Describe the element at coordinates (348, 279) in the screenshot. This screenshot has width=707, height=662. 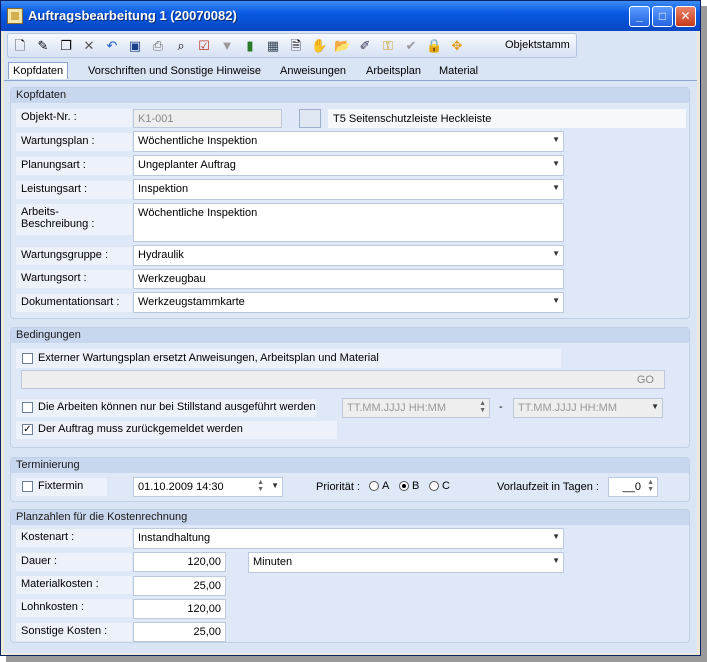
I see `wartungsort-input: Werkzeugbau` at that location.